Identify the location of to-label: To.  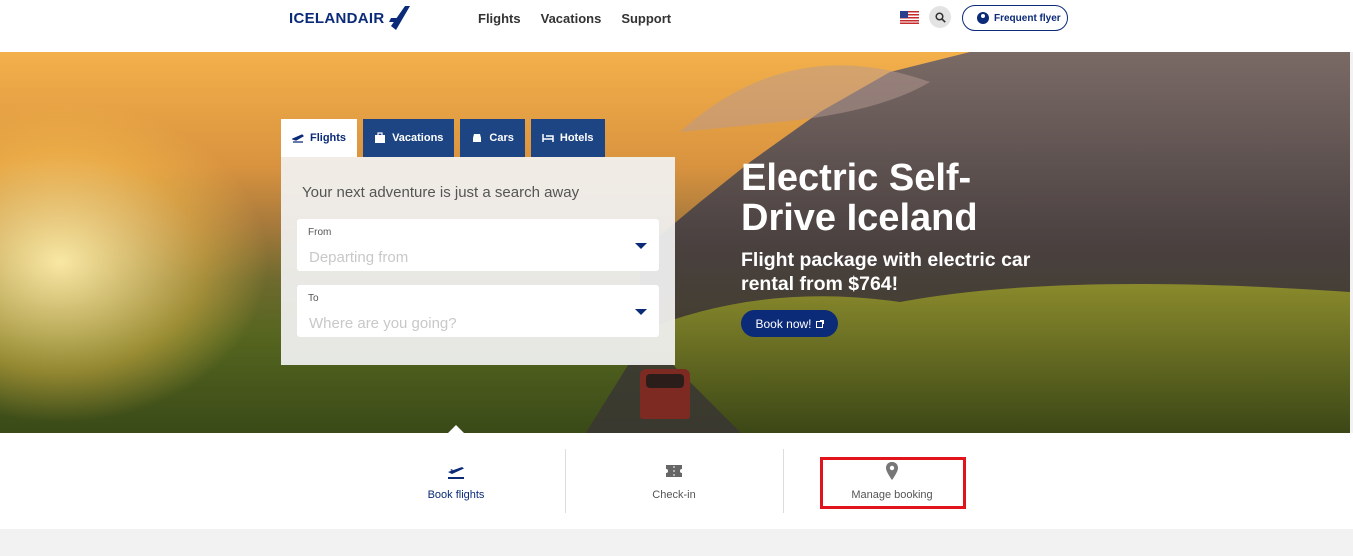
(313, 298).